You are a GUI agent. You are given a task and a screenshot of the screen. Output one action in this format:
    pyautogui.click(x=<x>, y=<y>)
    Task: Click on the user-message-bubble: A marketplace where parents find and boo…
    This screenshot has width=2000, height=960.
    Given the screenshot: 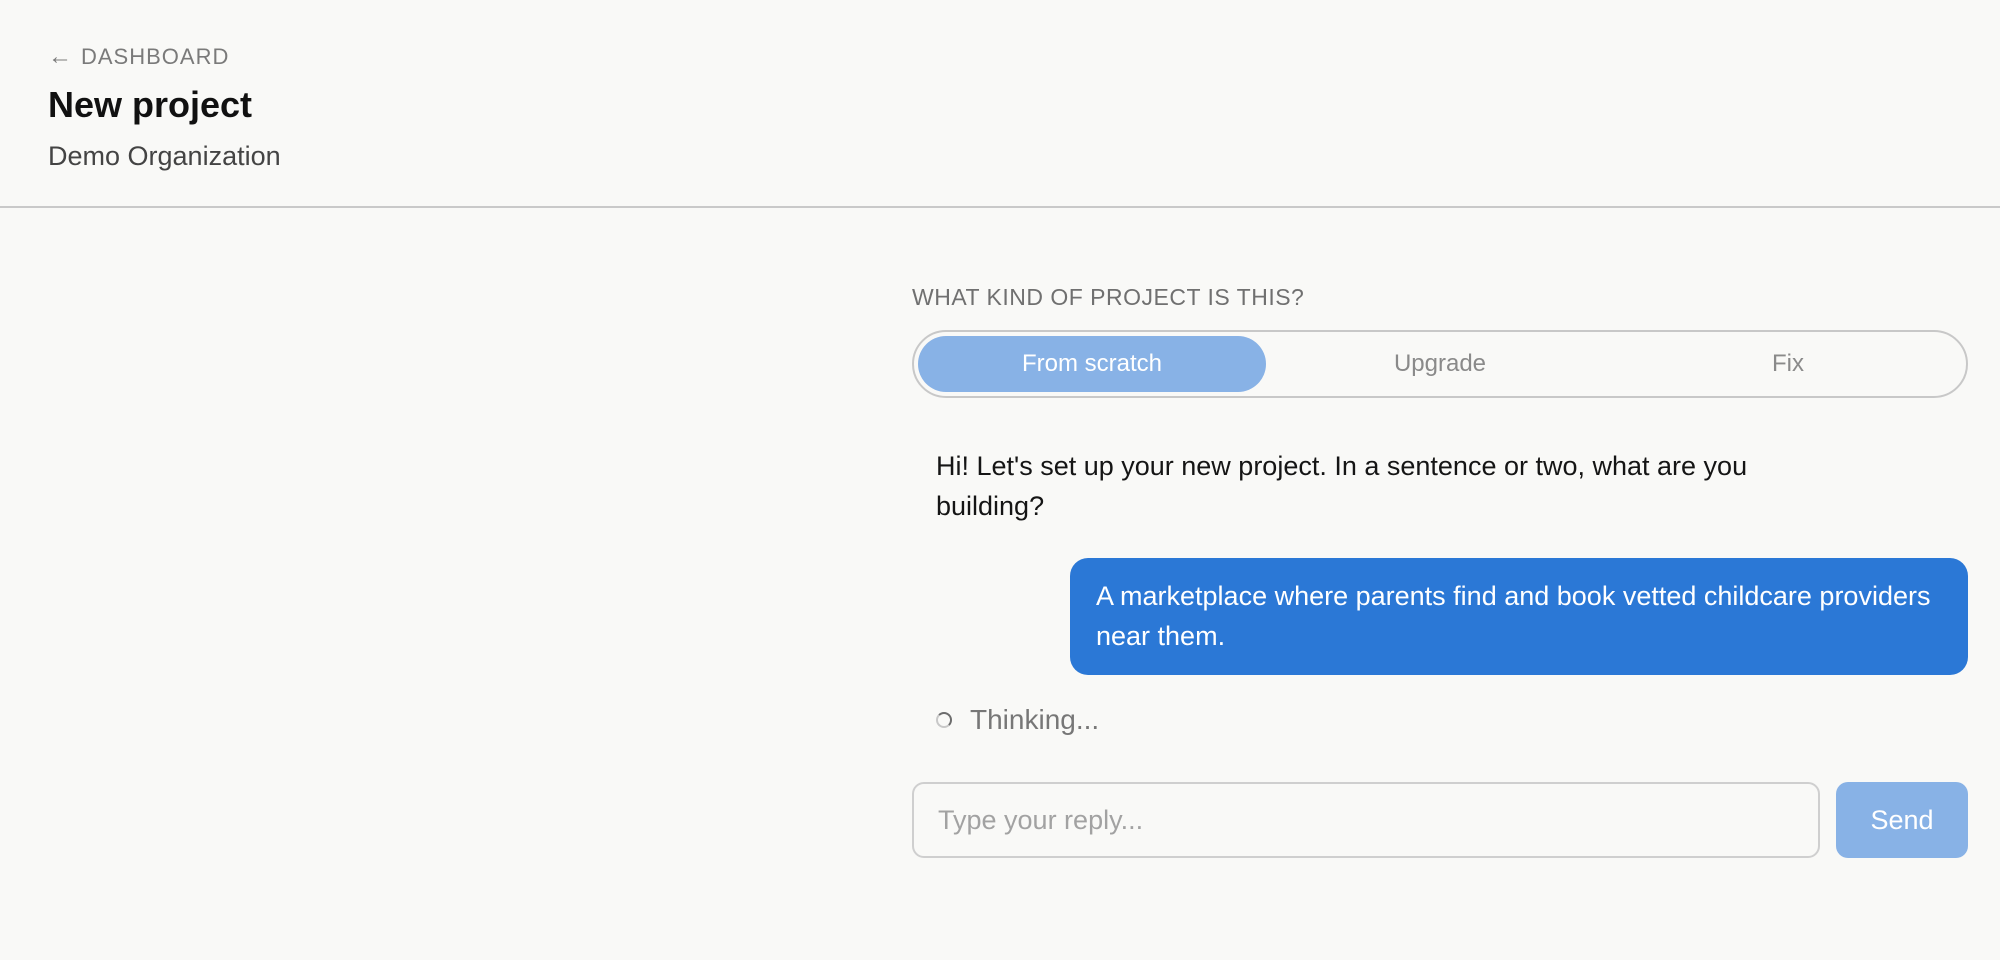 What is the action you would take?
    pyautogui.click(x=1519, y=616)
    